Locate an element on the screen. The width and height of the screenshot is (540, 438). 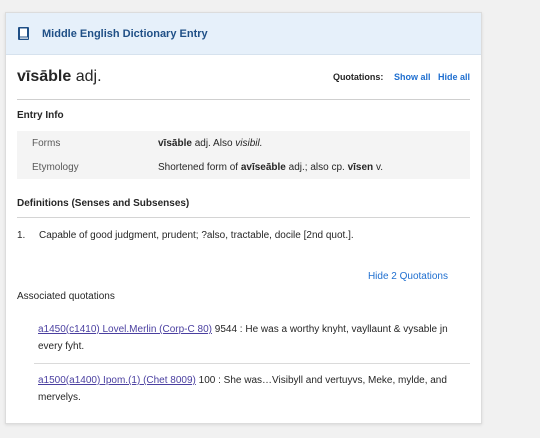
etymology-suffix: v. is located at coordinates (379, 167).